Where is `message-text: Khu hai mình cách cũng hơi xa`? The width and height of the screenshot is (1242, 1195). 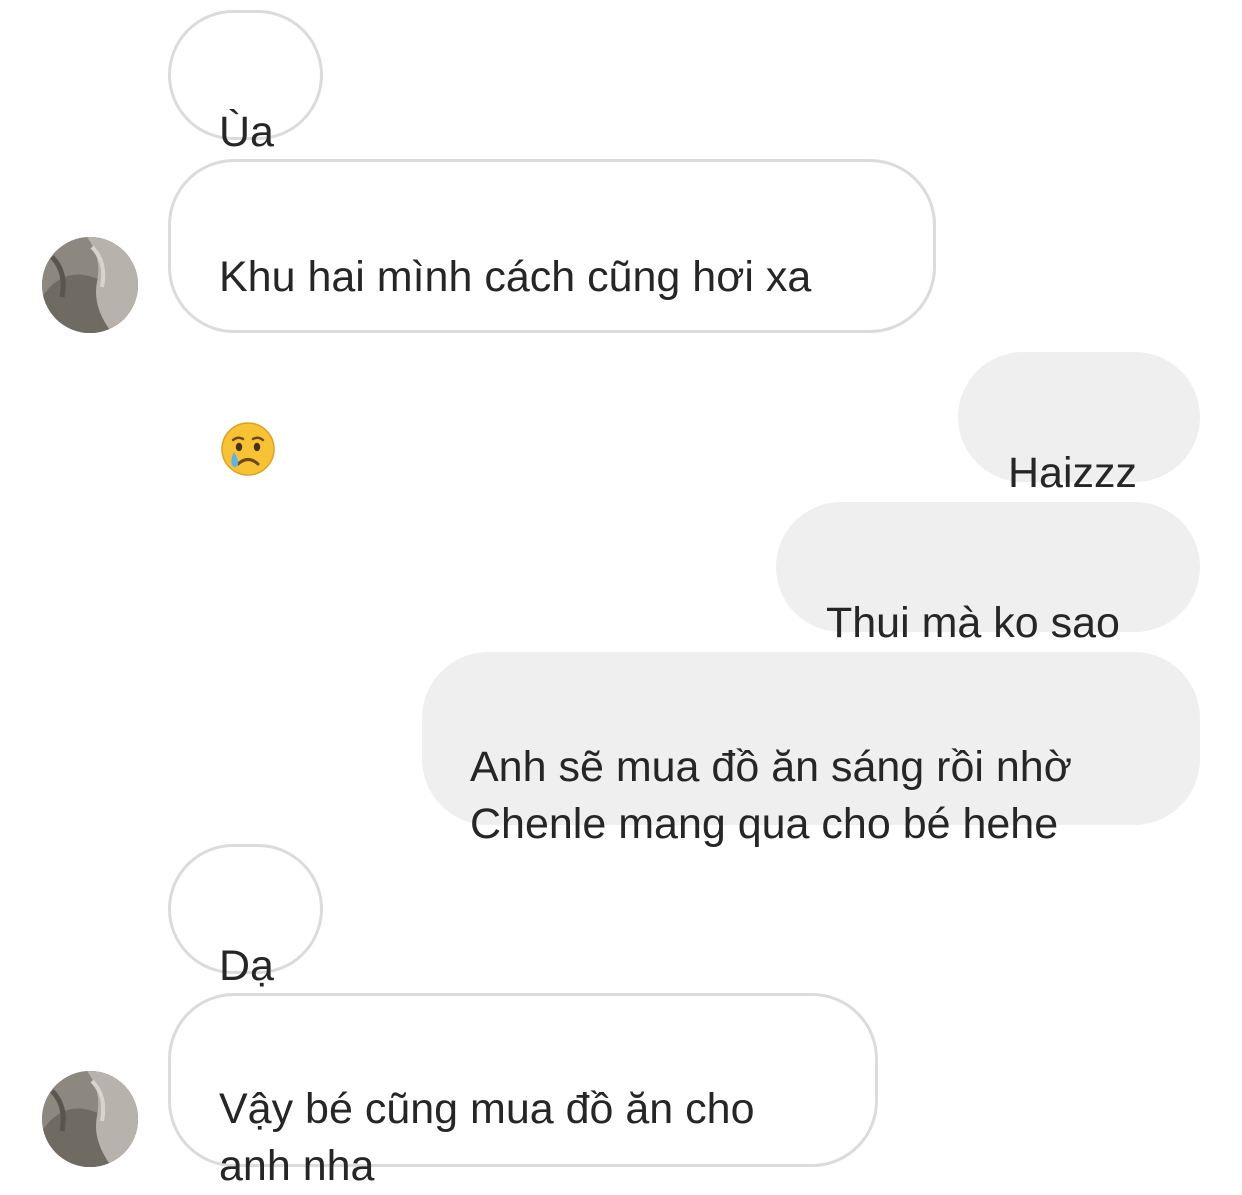
message-text: Khu hai mình cách cũng hơi xa is located at coordinates (515, 277).